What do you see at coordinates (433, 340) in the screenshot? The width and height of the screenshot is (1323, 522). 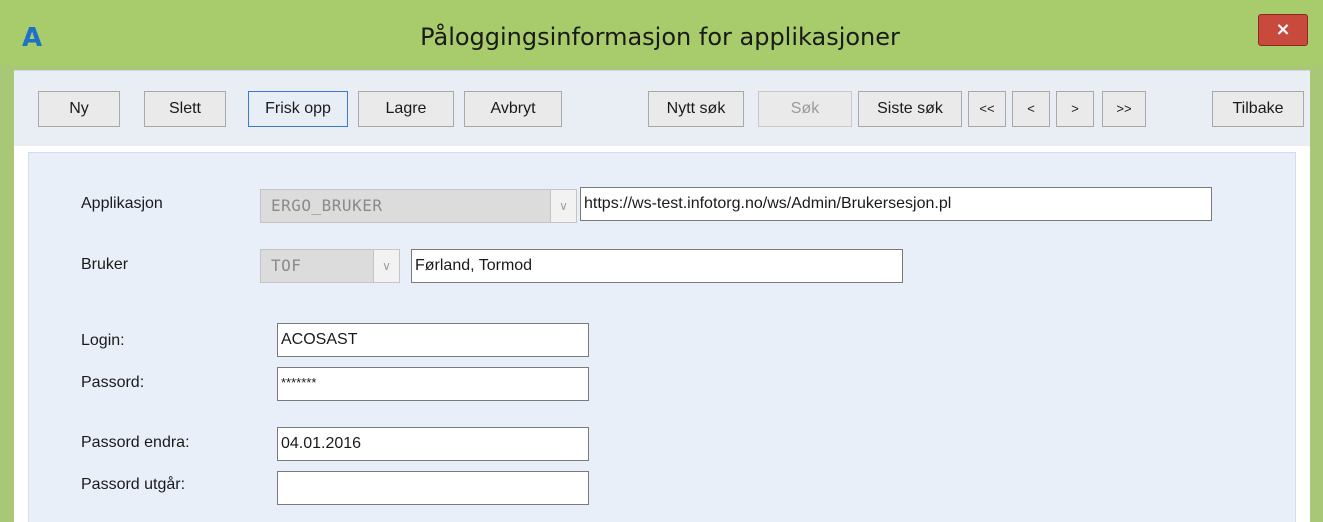 I see `login-field: ACOSAST` at bounding box center [433, 340].